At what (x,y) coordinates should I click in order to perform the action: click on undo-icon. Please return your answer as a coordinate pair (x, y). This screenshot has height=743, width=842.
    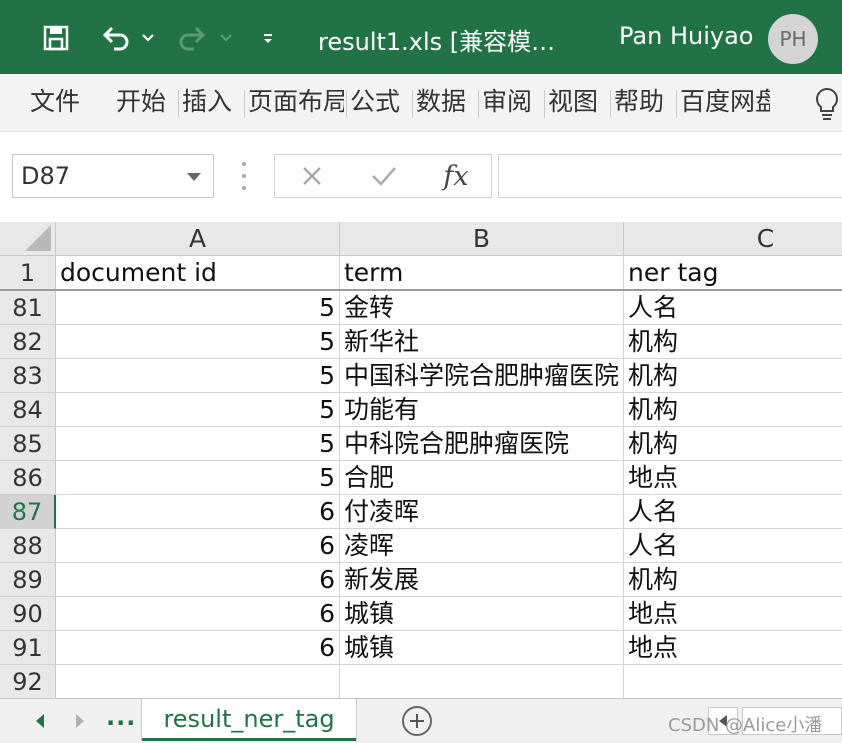
    Looking at the image, I should click on (116, 38).